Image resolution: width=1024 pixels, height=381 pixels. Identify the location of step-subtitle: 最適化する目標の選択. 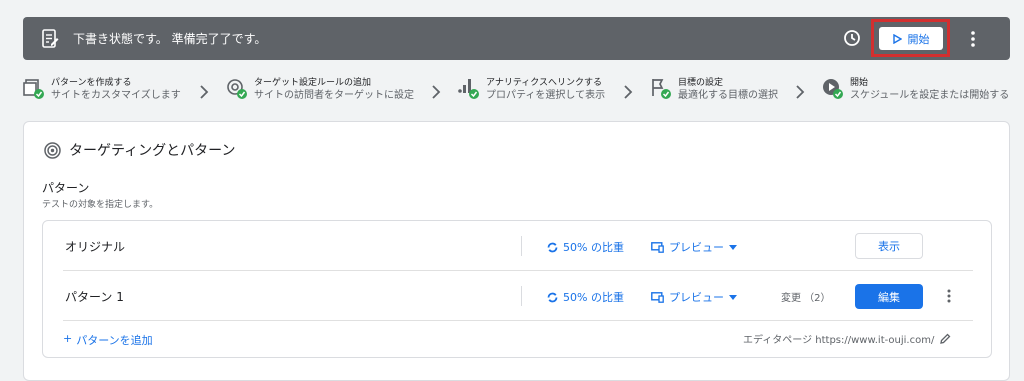
(728, 95).